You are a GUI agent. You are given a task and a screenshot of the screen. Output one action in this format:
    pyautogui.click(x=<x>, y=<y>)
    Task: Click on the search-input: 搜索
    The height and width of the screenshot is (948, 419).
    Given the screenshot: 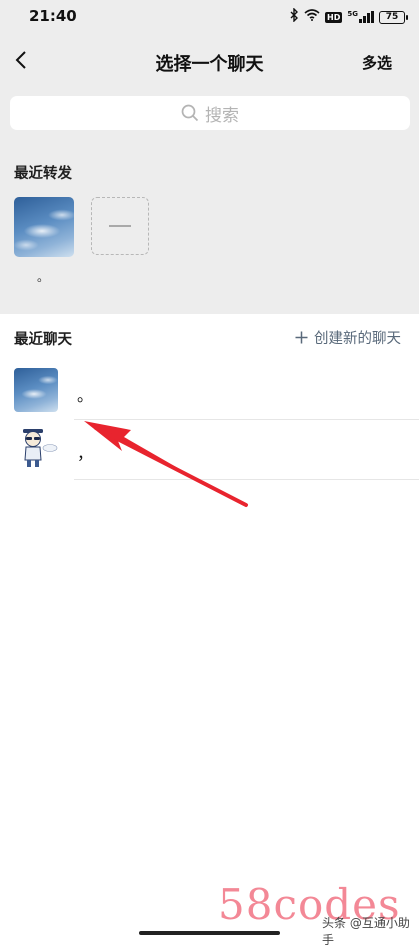 What is the action you would take?
    pyautogui.click(x=210, y=113)
    